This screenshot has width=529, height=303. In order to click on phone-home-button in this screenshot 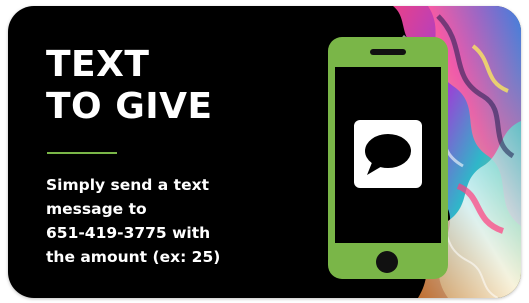, I will do `click(387, 262)`.